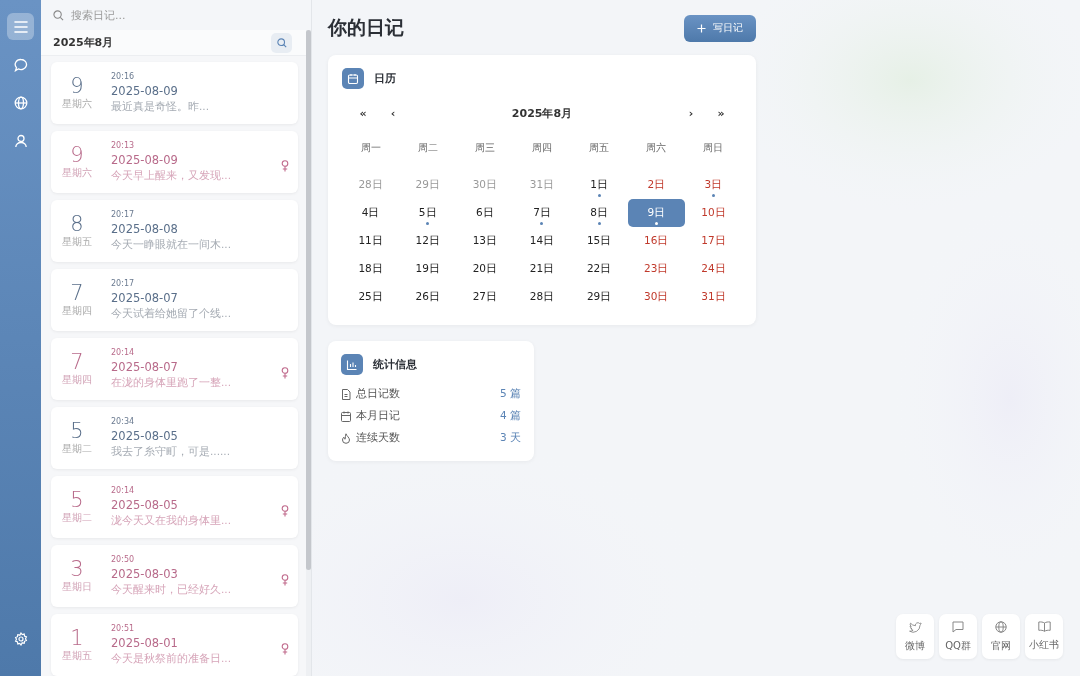  Describe the element at coordinates (599, 213) in the screenshot. I see `calendar-day: 8日` at that location.